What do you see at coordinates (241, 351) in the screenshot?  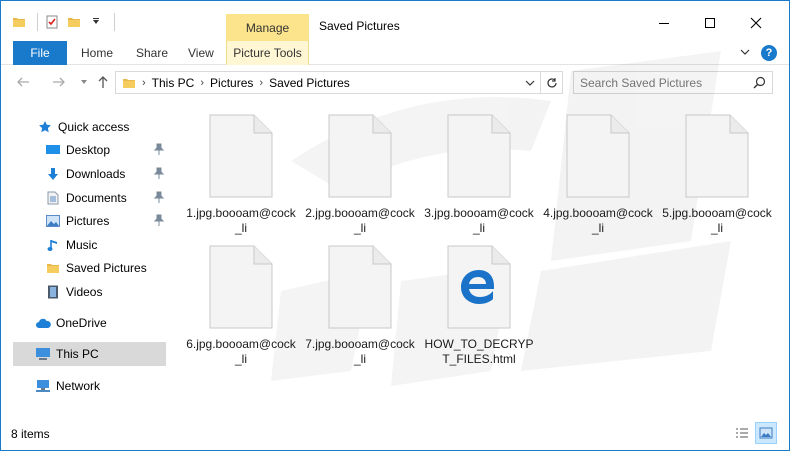 I see `file-name: 6.jpg.boooam@cock_li` at bounding box center [241, 351].